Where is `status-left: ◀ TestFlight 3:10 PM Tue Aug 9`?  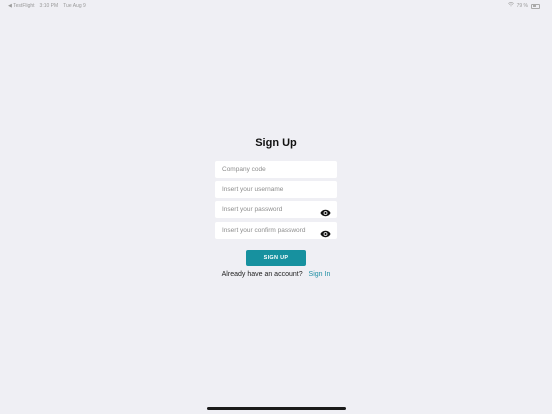 status-left: ◀ TestFlight 3:10 PM Tue Aug 9 is located at coordinates (47, 6).